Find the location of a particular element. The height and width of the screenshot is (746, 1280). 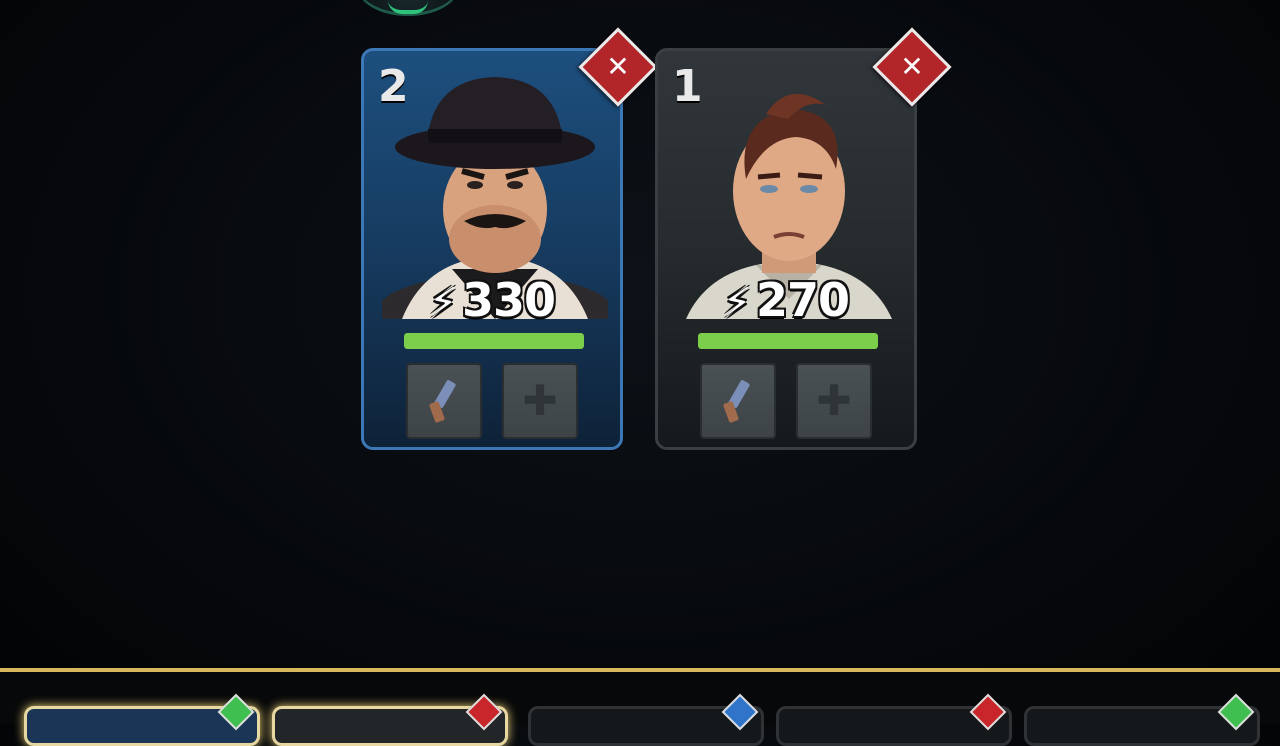

power-value: ⚡ 330 is located at coordinates (492, 300).